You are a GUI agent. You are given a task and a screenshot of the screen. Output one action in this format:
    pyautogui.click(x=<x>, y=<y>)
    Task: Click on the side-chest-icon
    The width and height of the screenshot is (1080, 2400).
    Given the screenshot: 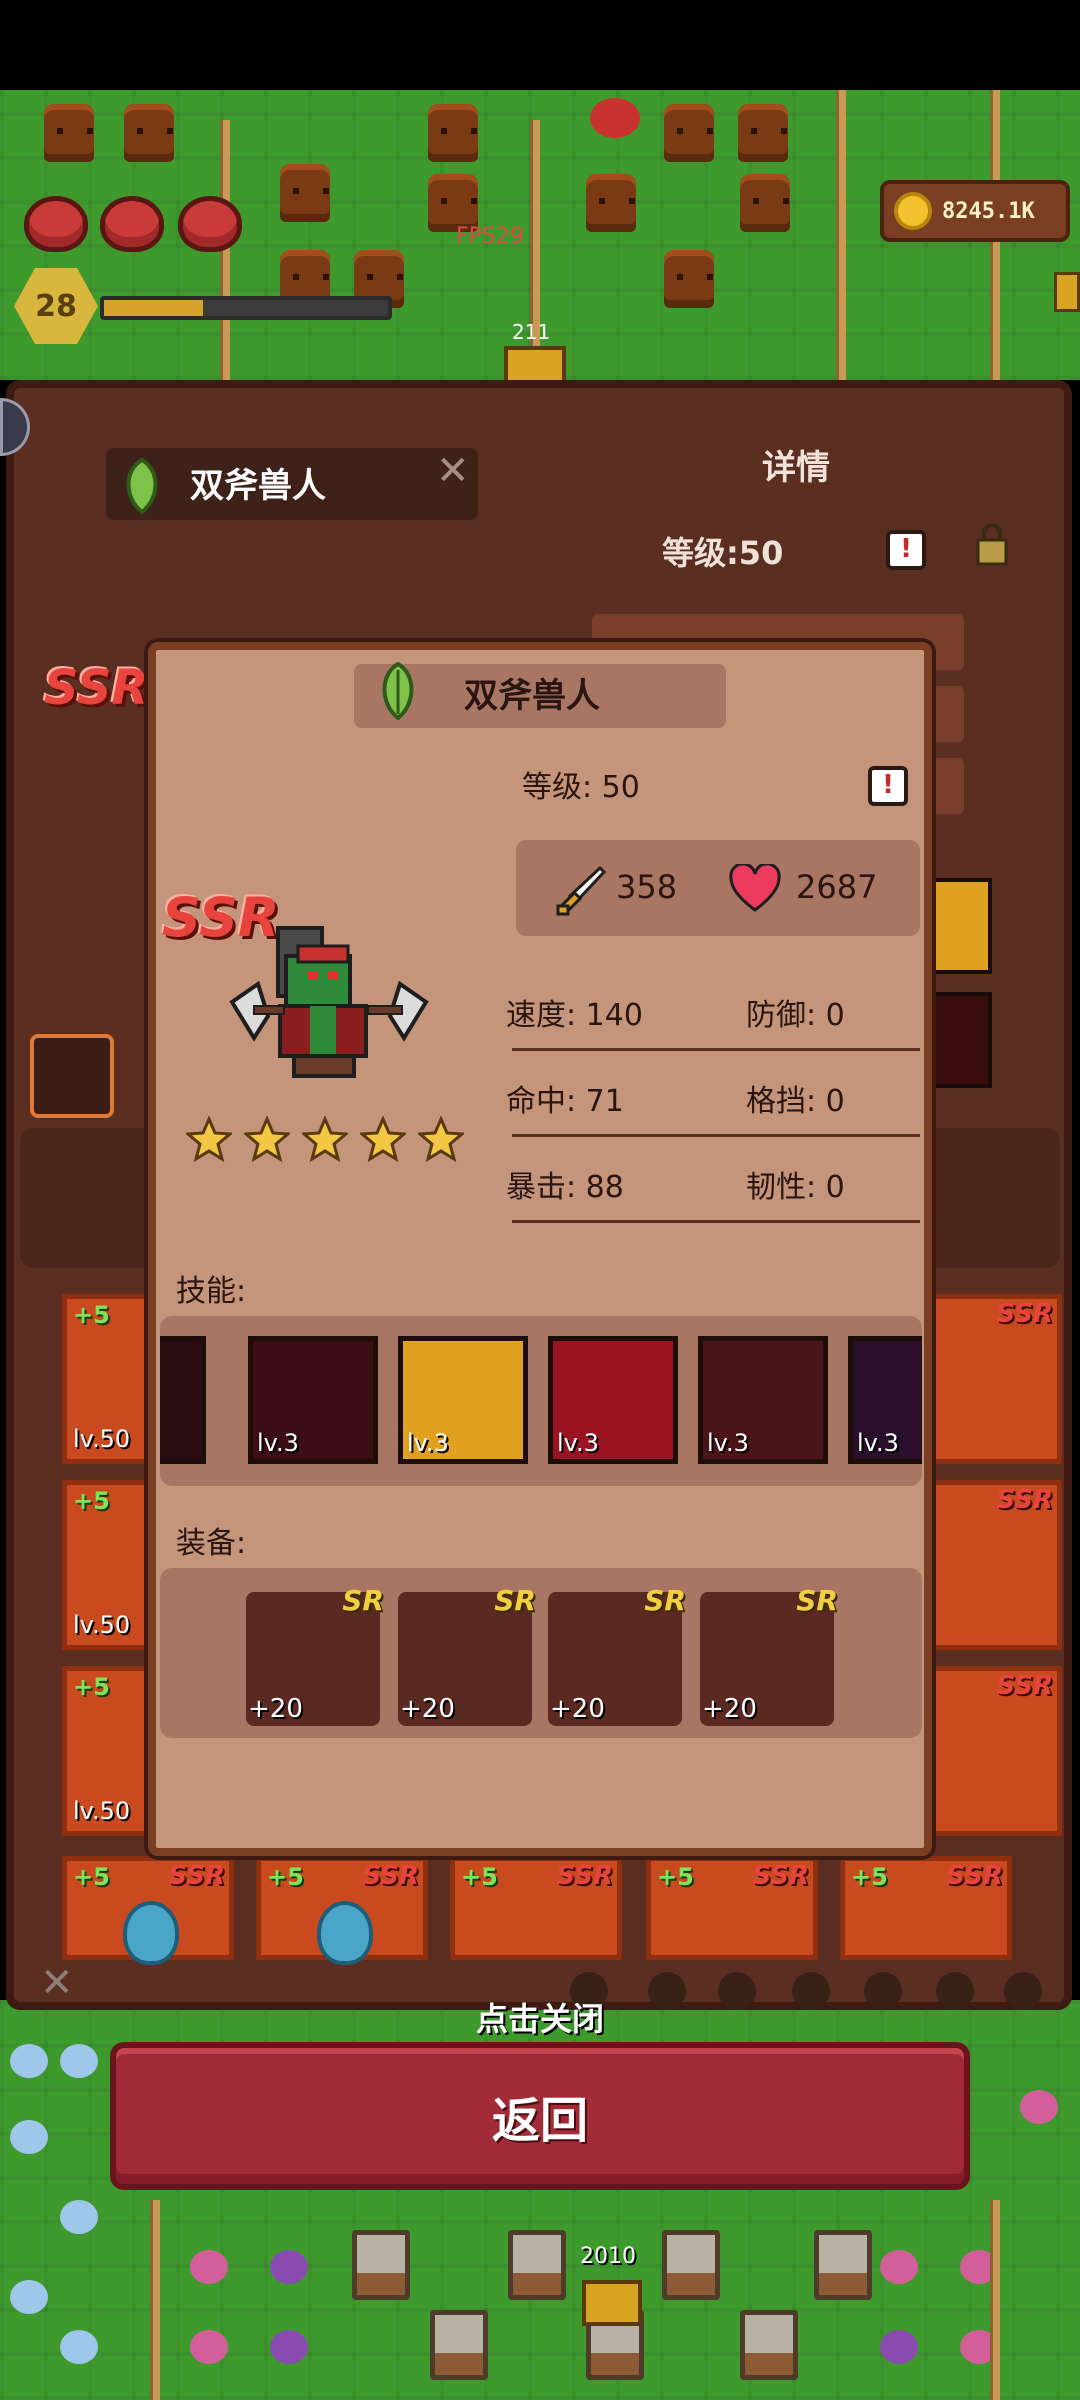 What is the action you would take?
    pyautogui.click(x=1067, y=292)
    